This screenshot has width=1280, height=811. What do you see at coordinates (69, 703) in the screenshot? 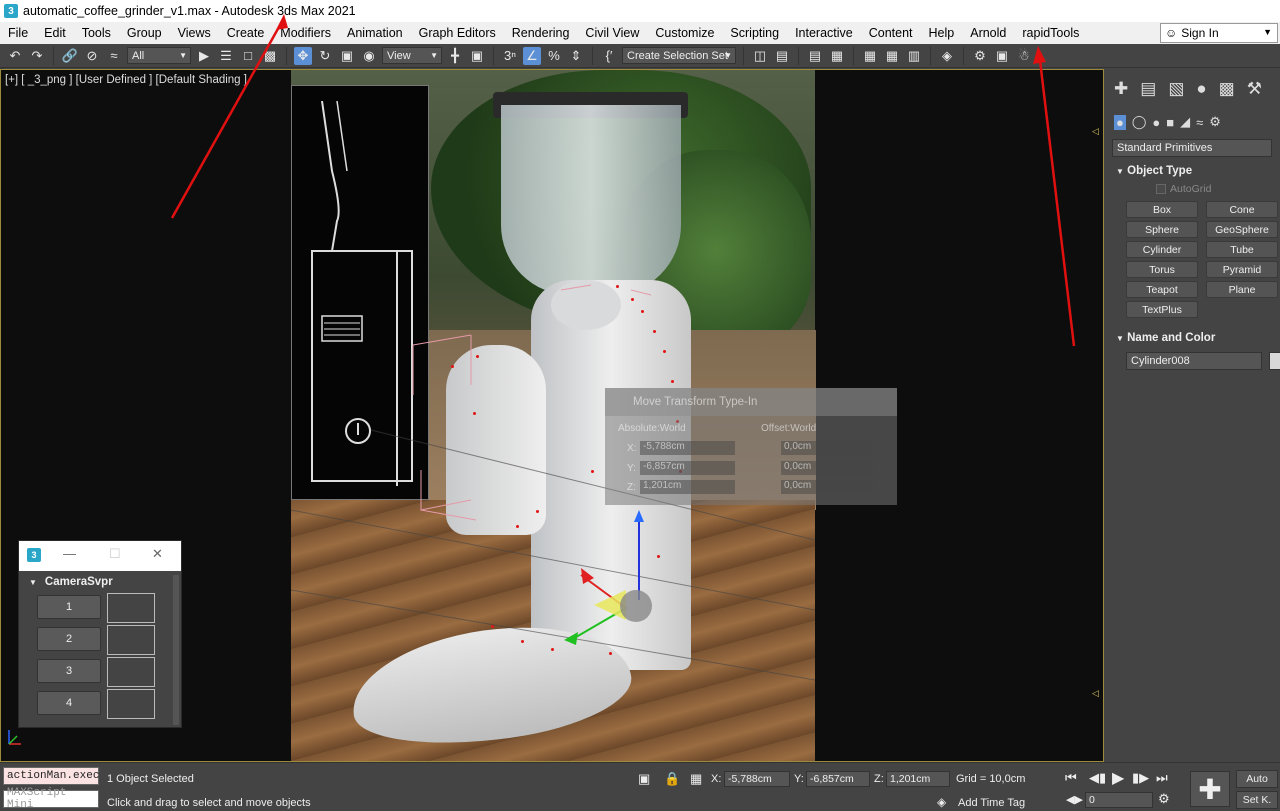
I see `camera-button-4: 4` at bounding box center [69, 703].